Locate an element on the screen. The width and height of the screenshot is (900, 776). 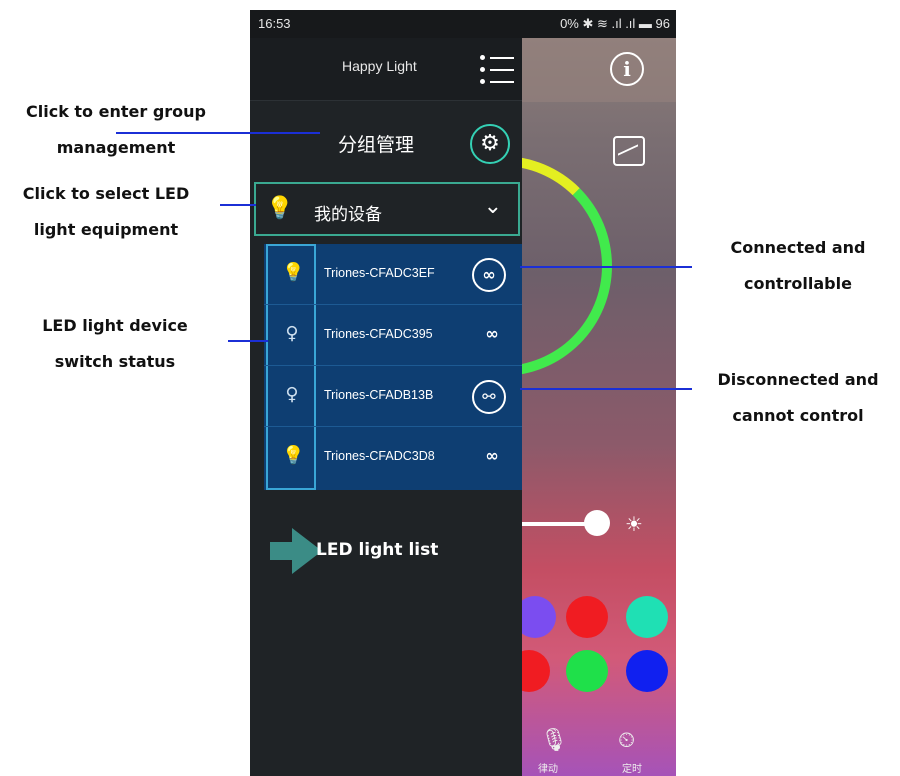
annotation-connected: Connected and controllable is located at coordinates (798, 265).